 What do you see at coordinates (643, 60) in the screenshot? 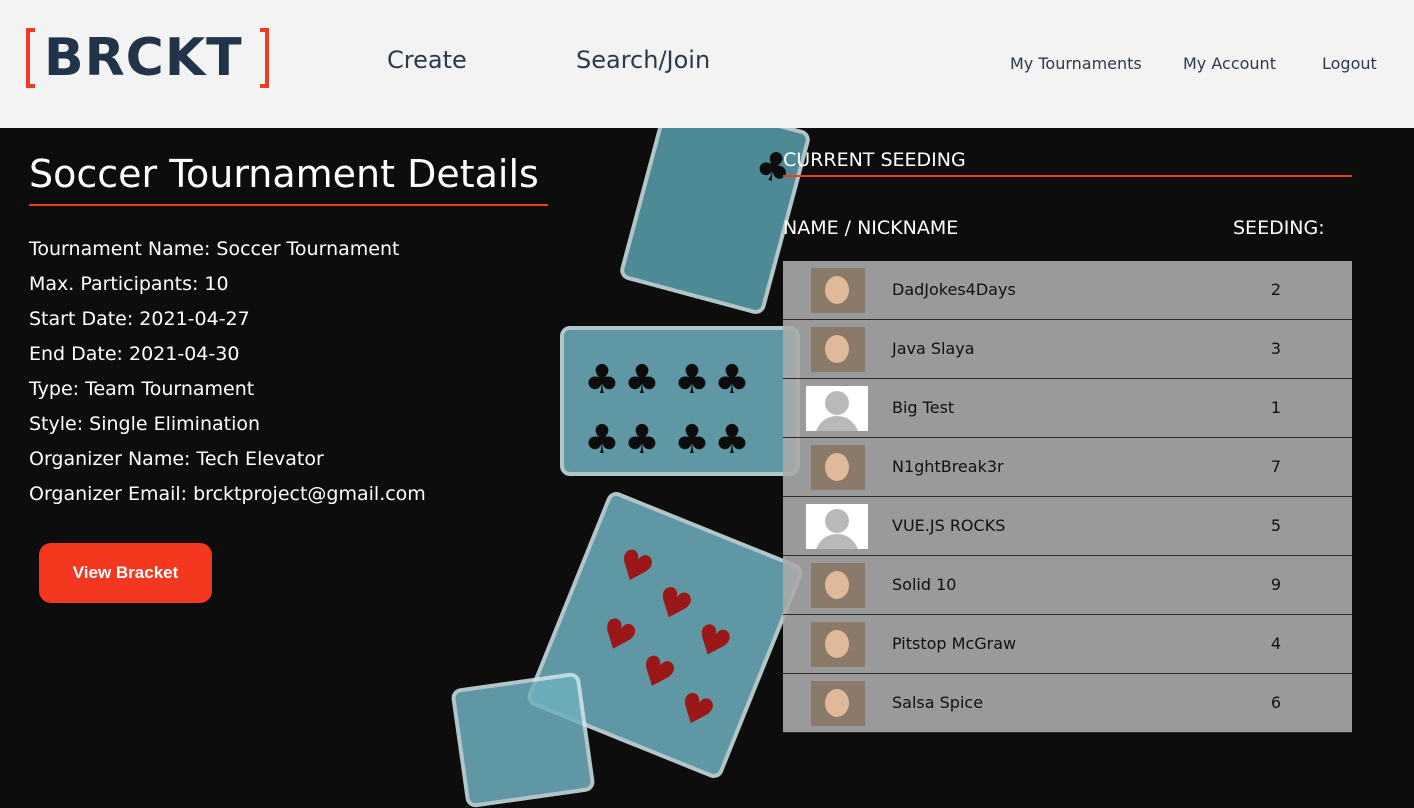
I see `nav-search-join-link: Search/Join` at bounding box center [643, 60].